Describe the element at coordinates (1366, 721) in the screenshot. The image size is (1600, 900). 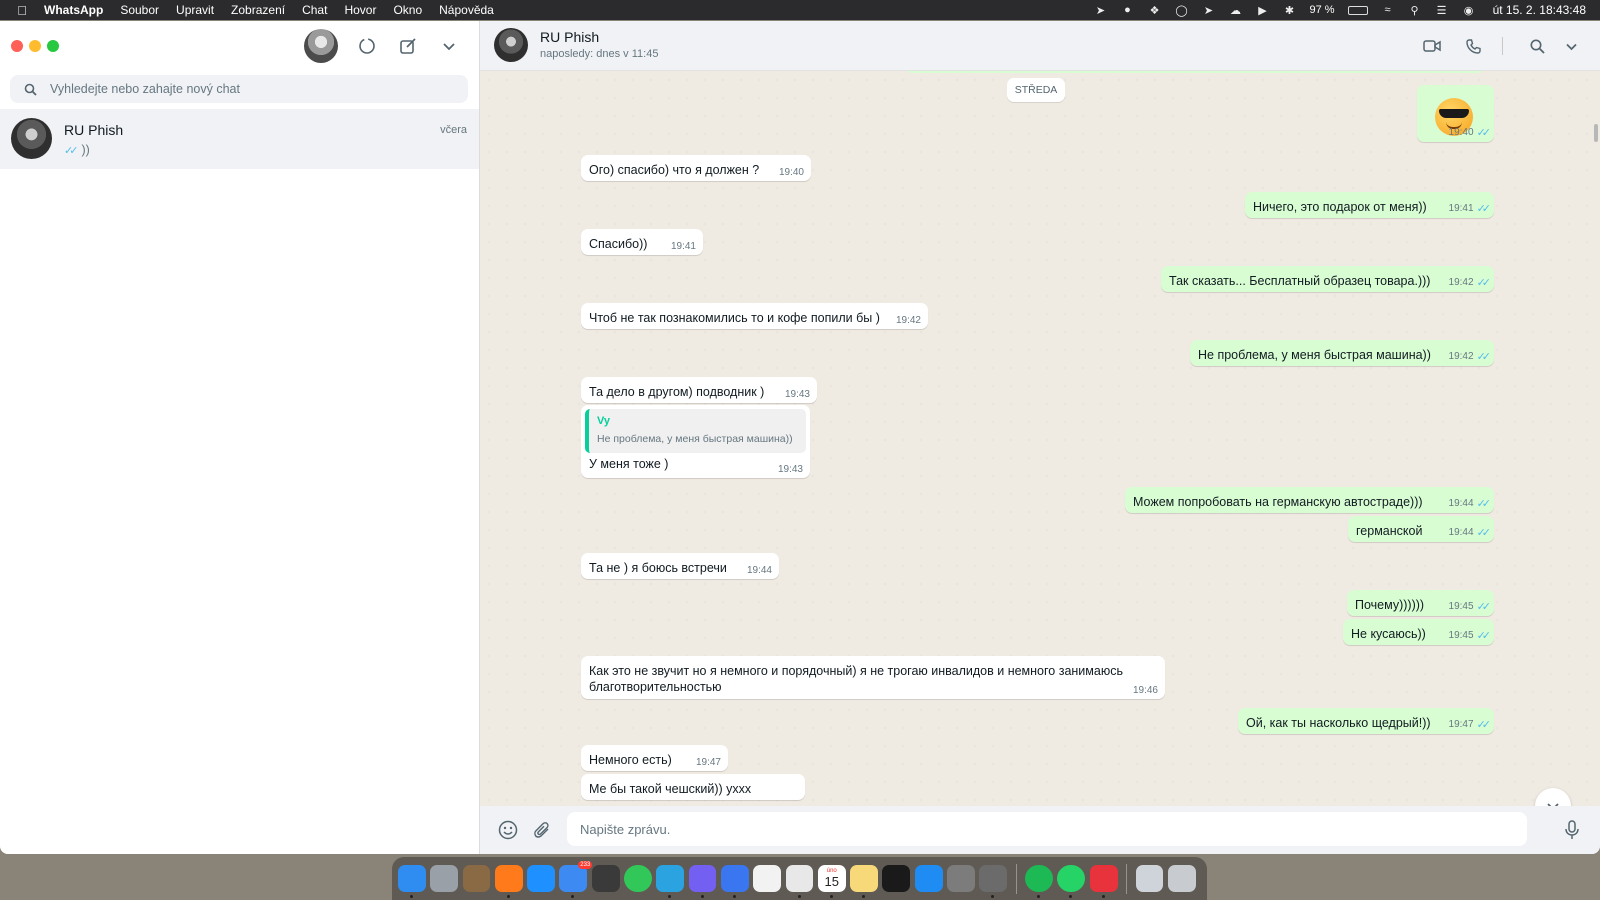
I see `message-outgoing: Ой, как ты насколько щедрый!)) 19:47 ✓✓` at that location.